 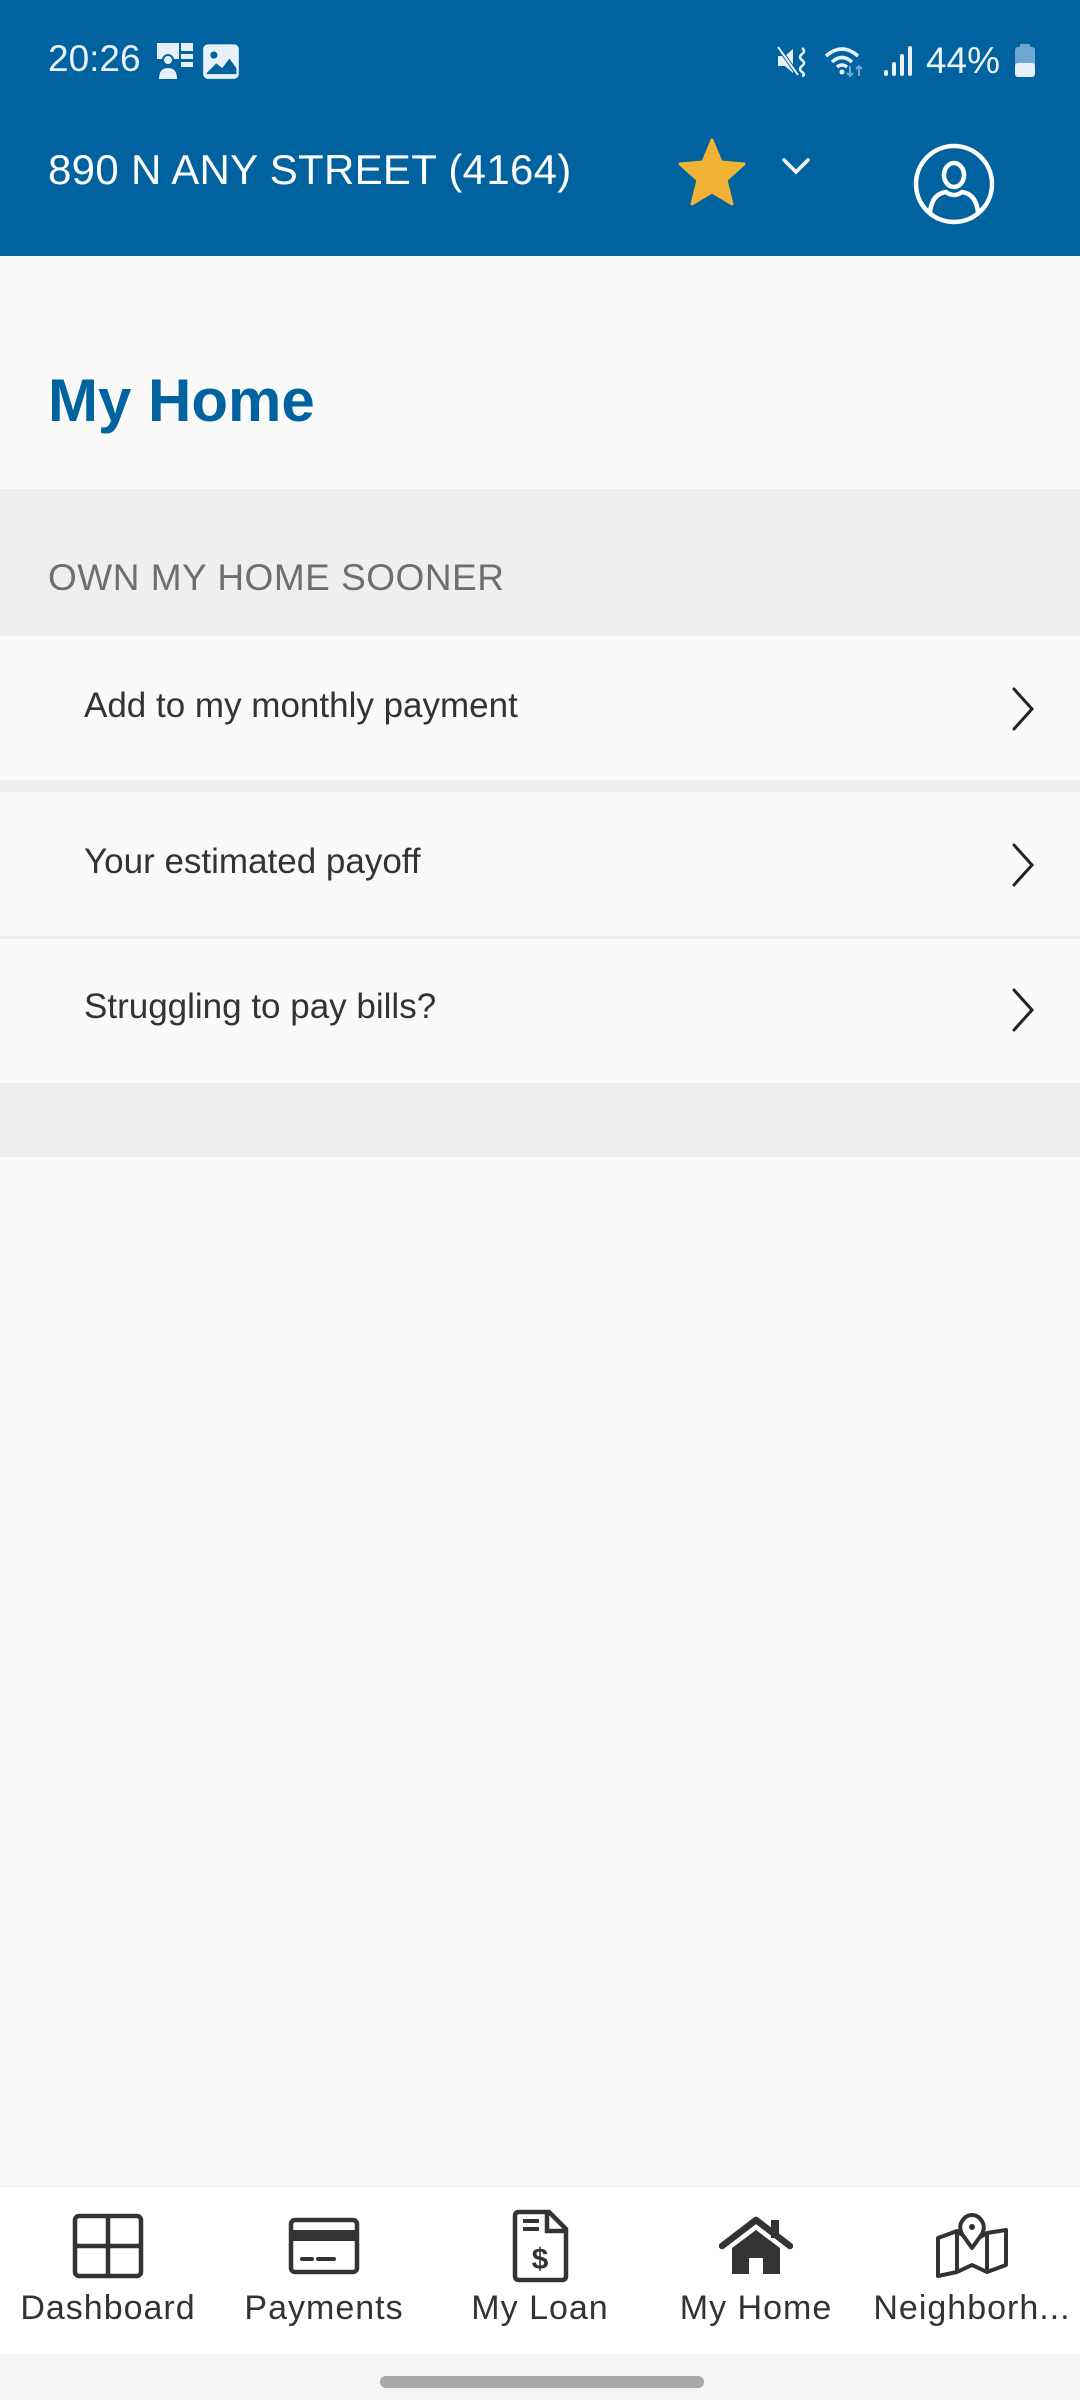 What do you see at coordinates (954, 184) in the screenshot?
I see `user-circle-icon` at bounding box center [954, 184].